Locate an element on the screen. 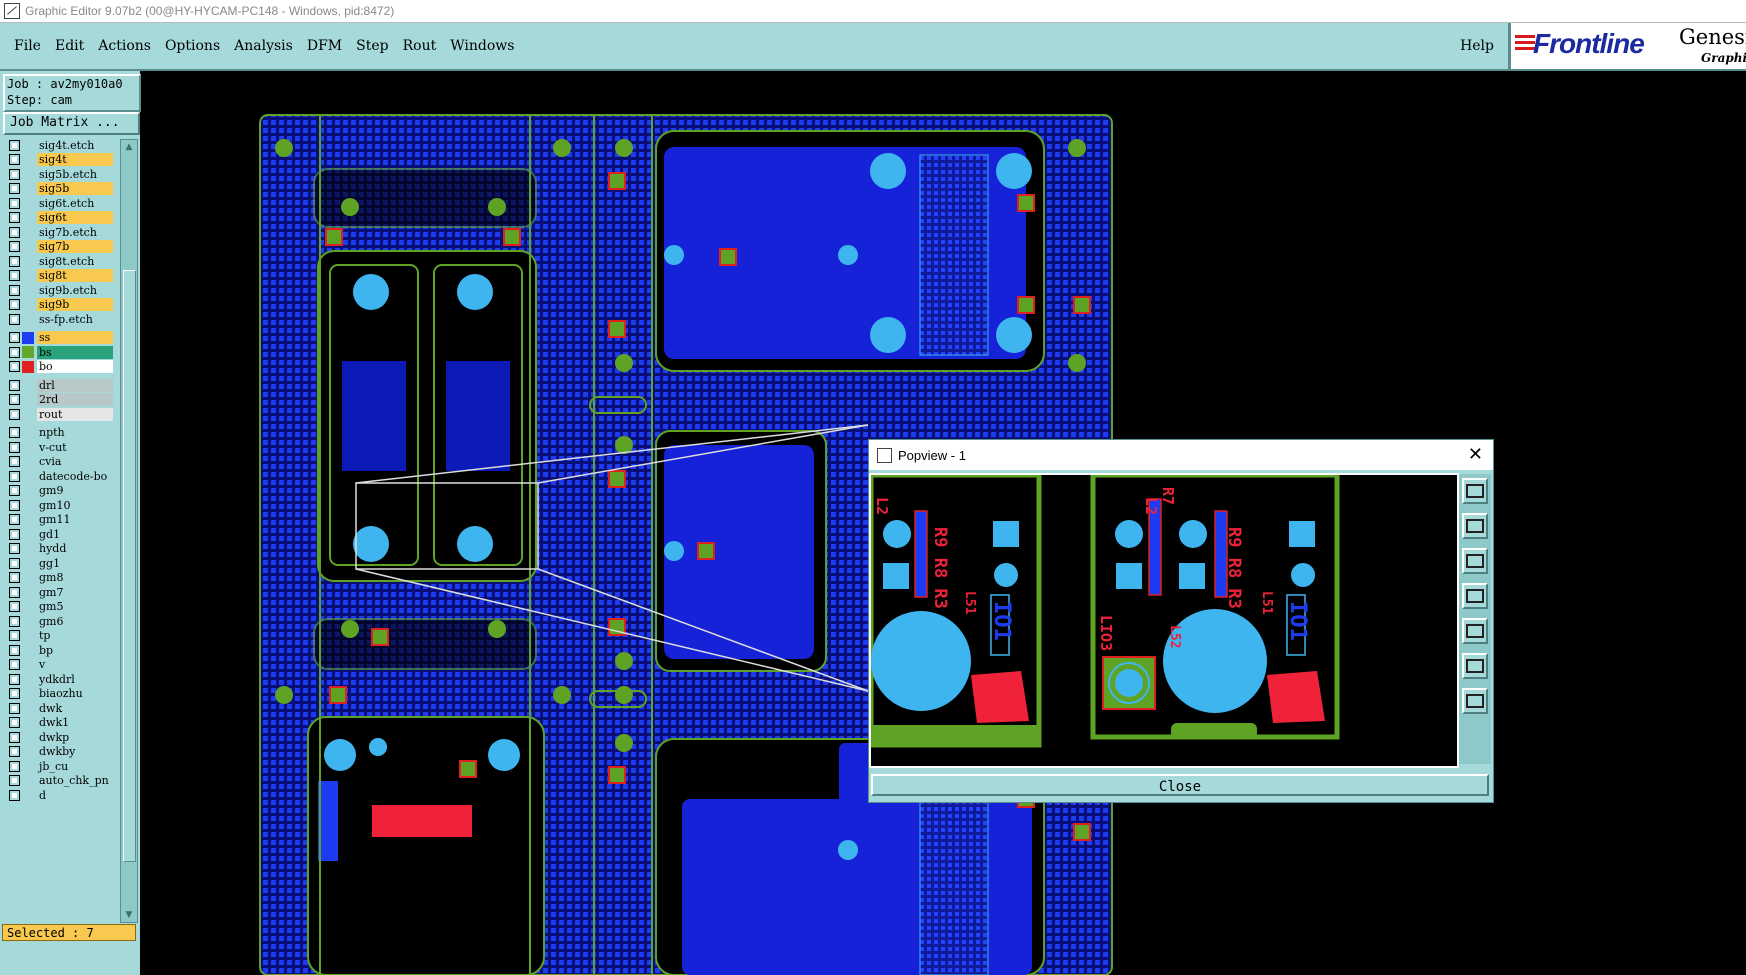 The height and width of the screenshot is (975, 1746). layer-row: dwkp is located at coordinates (60, 737).